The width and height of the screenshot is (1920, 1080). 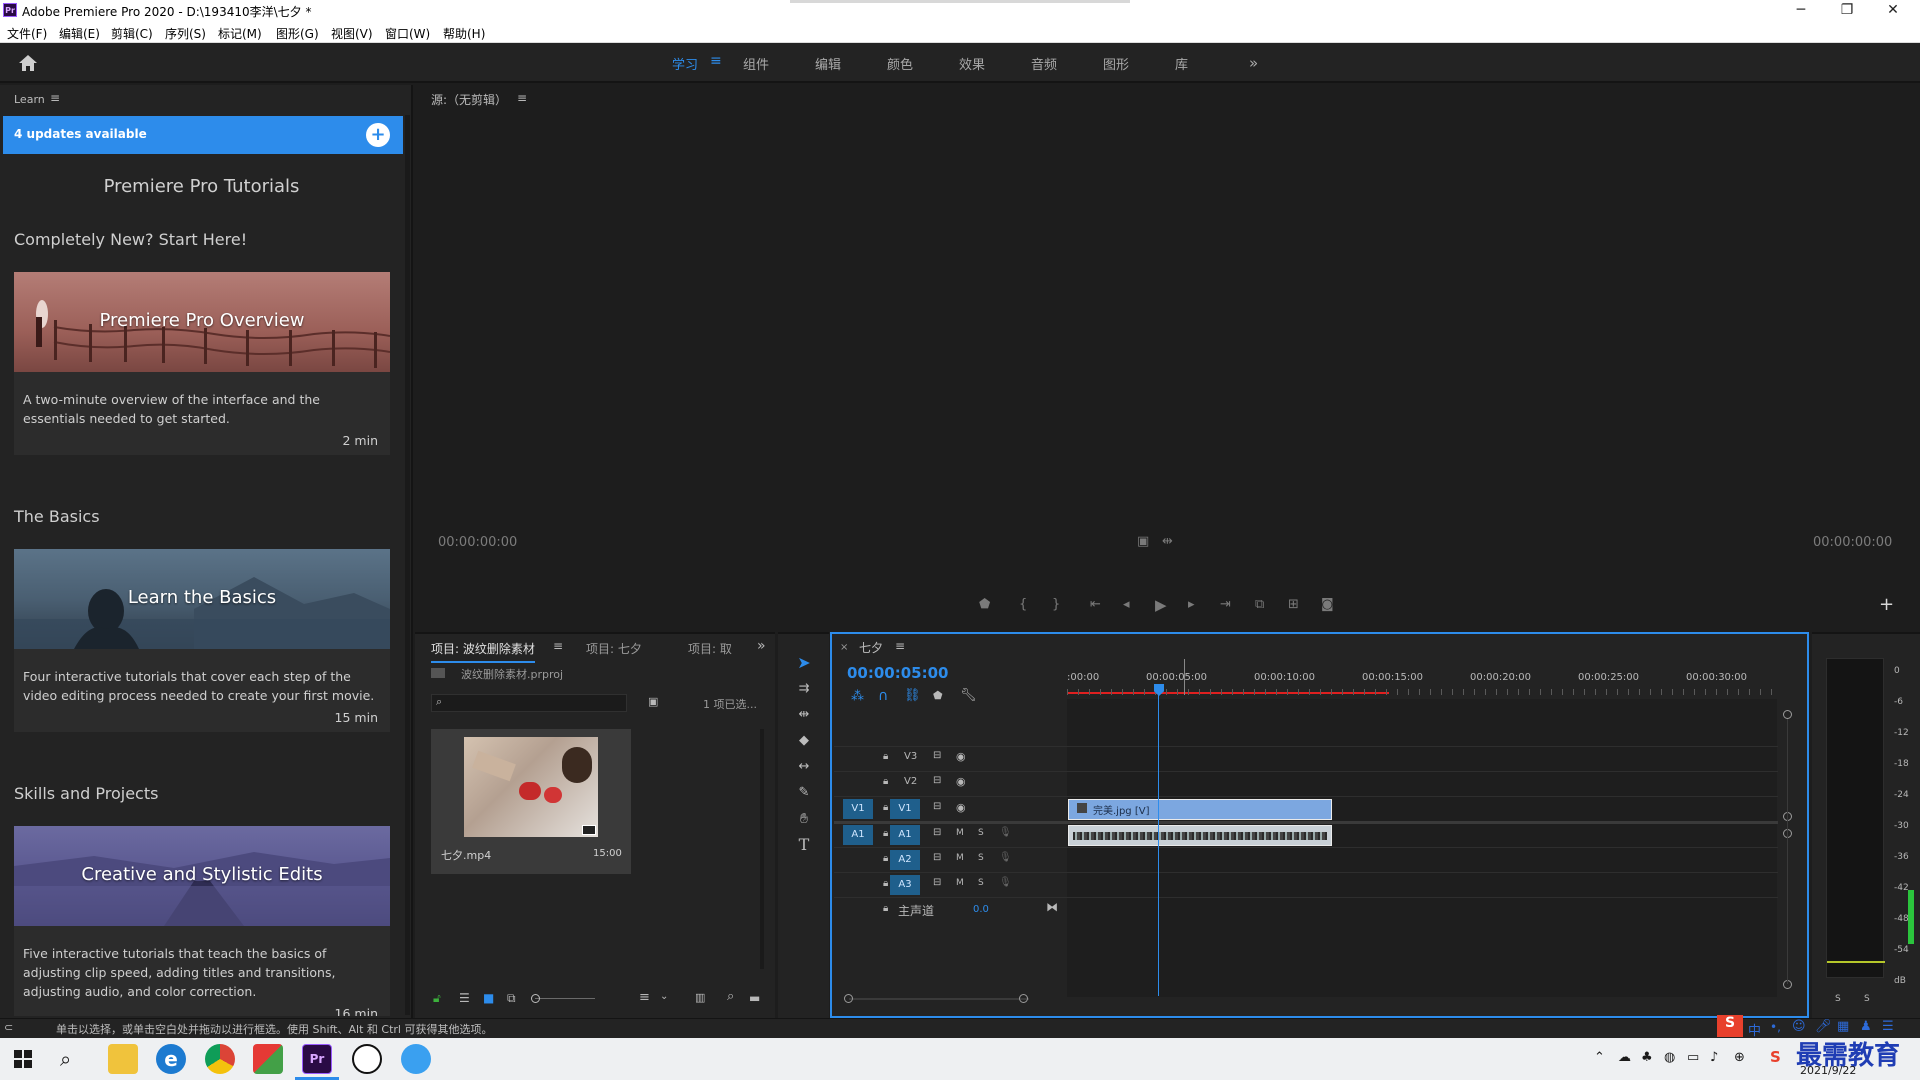 I want to click on drag-icon: ⇹, so click(x=1167, y=541).